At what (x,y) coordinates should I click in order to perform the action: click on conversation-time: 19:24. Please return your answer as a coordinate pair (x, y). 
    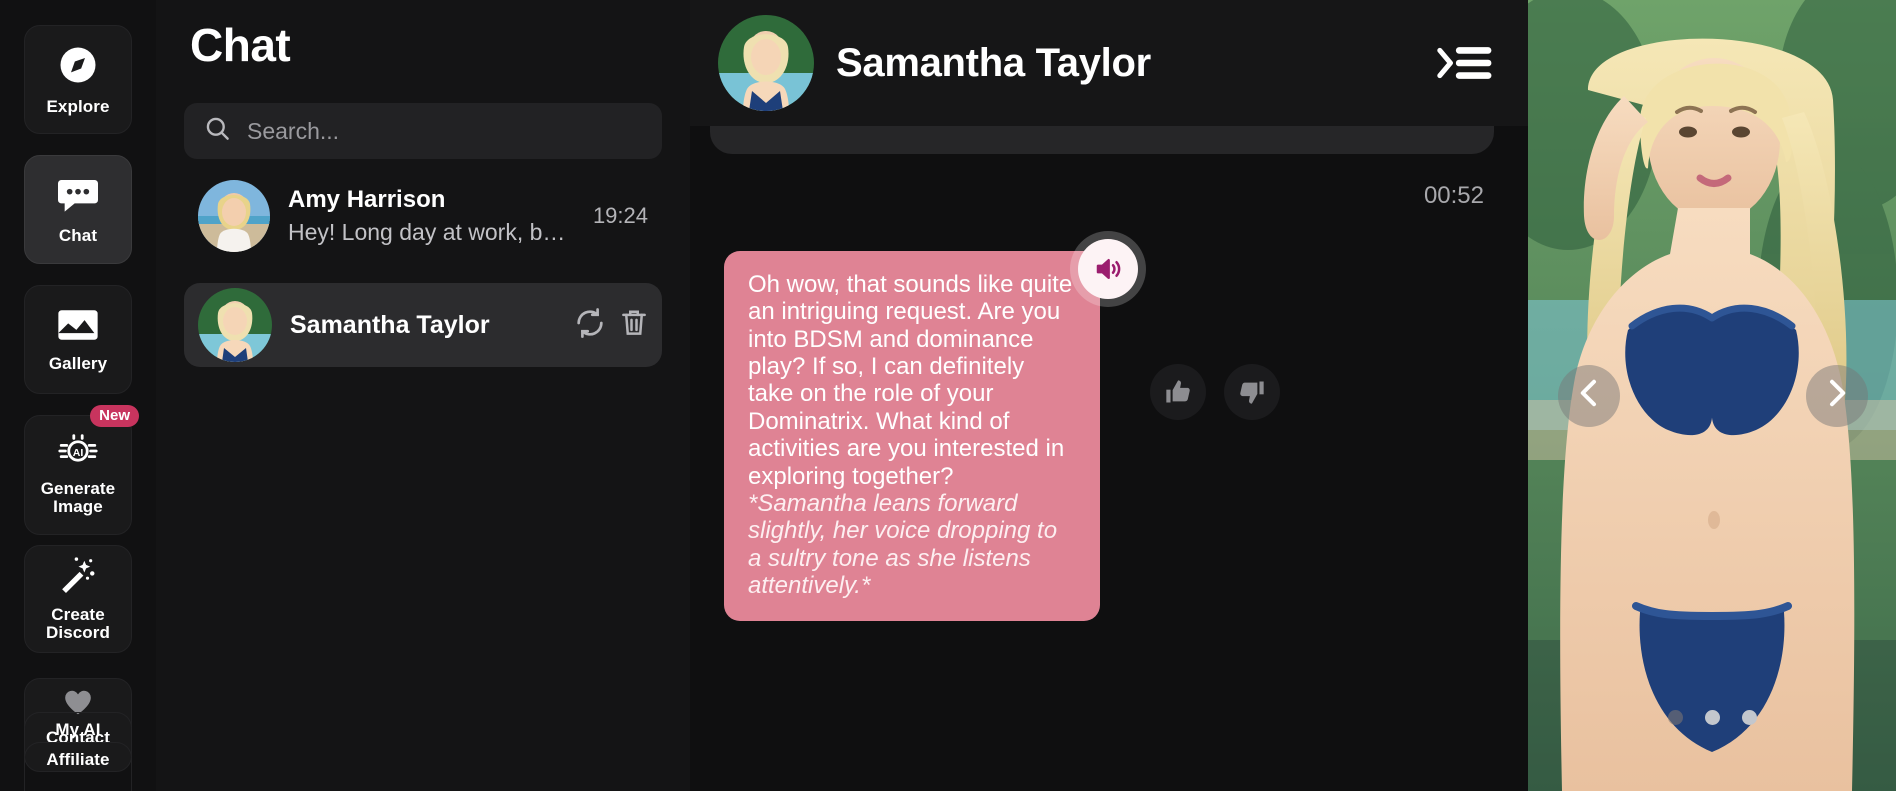
    Looking at the image, I should click on (620, 215).